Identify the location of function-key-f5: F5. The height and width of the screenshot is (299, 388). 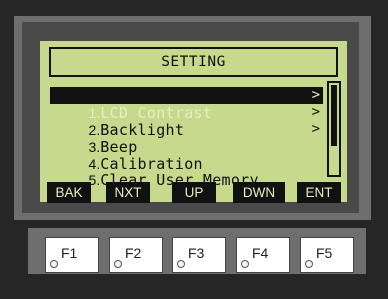
(327, 255).